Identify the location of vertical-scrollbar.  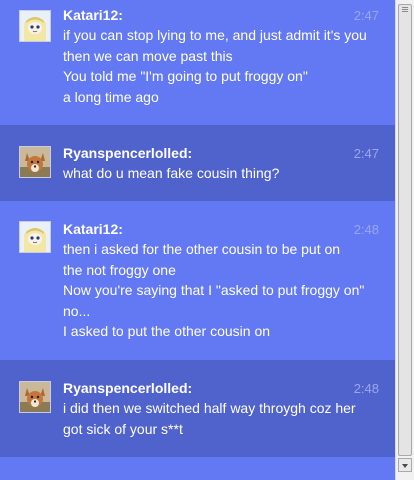
(404, 240).